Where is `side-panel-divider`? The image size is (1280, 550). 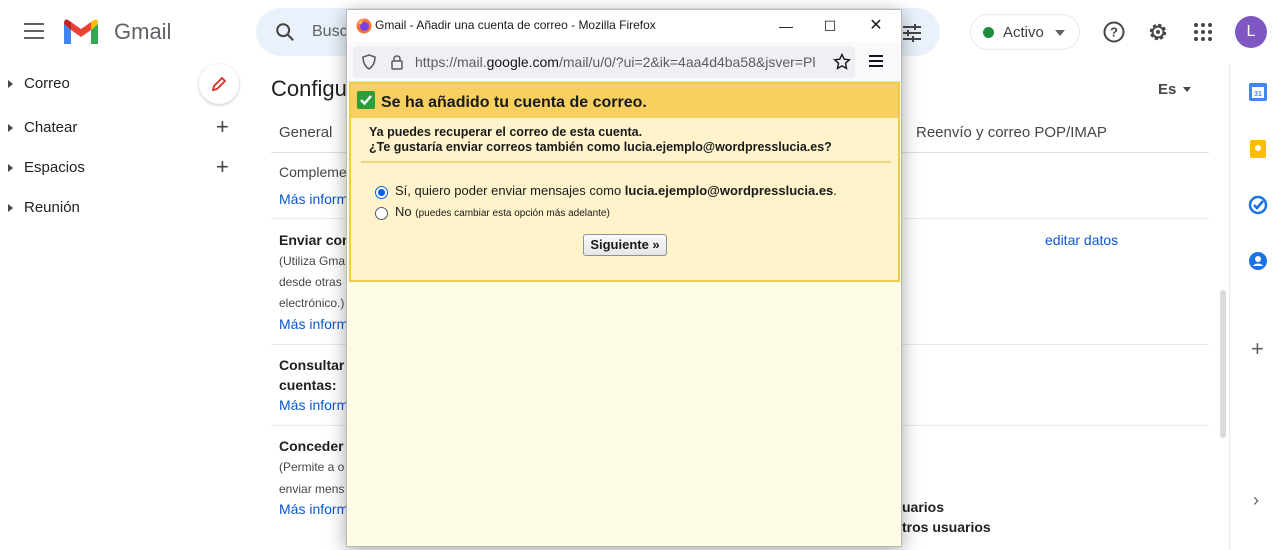 side-panel-divider is located at coordinates (1229, 307).